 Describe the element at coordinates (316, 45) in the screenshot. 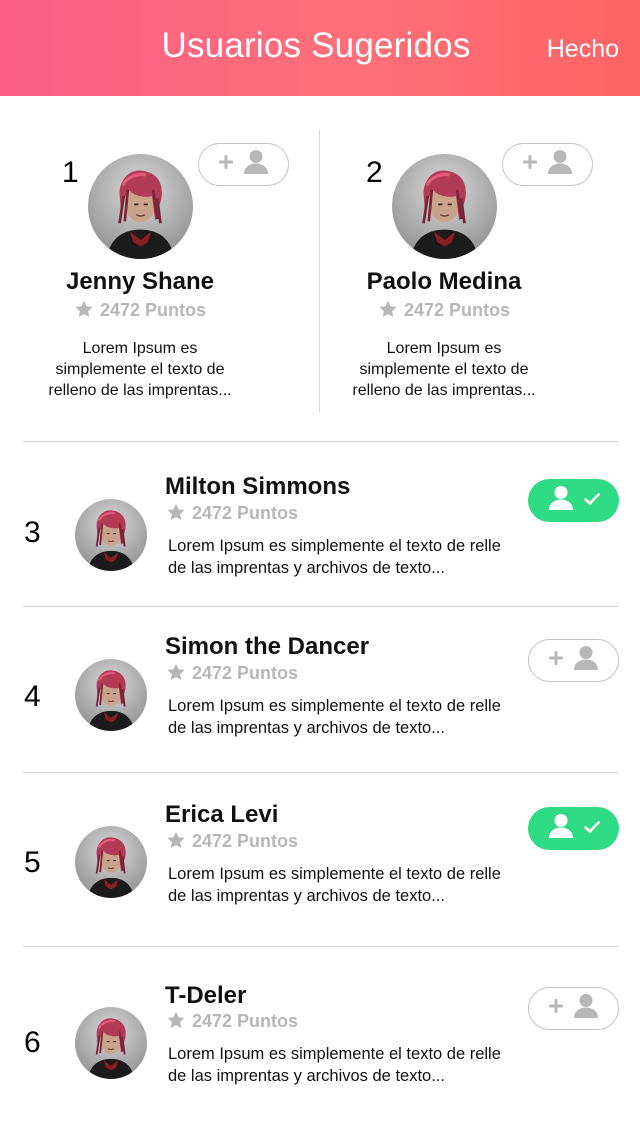

I see `page-title: Usuarios Sugeridos` at that location.